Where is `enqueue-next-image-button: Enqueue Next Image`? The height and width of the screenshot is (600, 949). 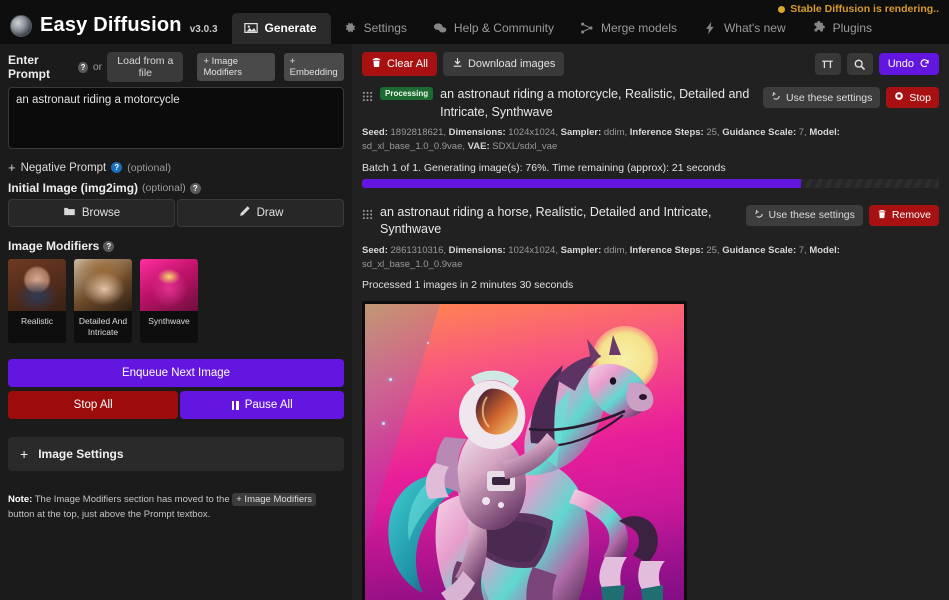 enqueue-next-image-button: Enqueue Next Image is located at coordinates (176, 373).